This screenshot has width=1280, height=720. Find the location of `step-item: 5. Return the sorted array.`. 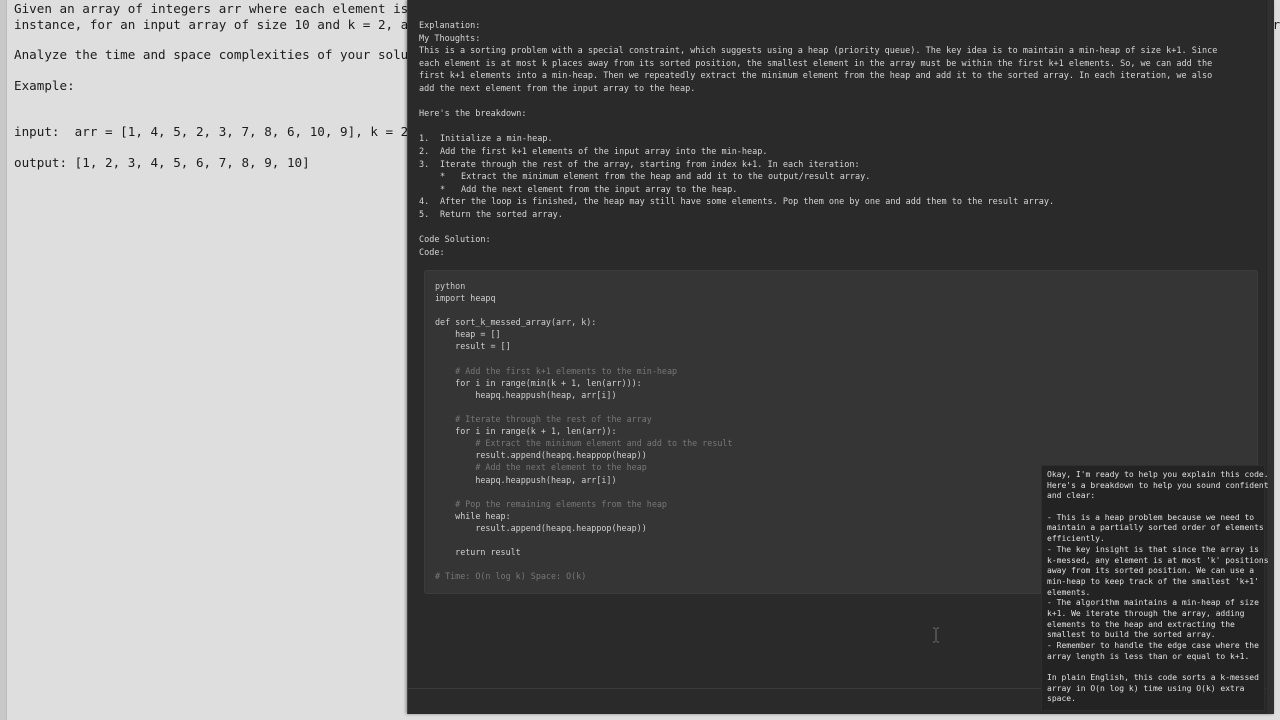

step-item: 5. Return the sorted array. is located at coordinates (491, 214).